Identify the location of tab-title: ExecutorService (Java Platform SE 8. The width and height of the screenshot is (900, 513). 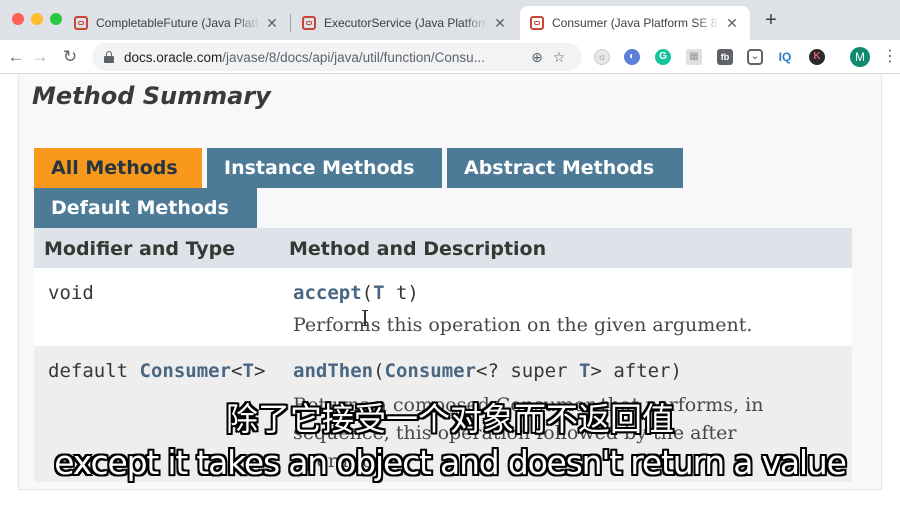
(406, 23).